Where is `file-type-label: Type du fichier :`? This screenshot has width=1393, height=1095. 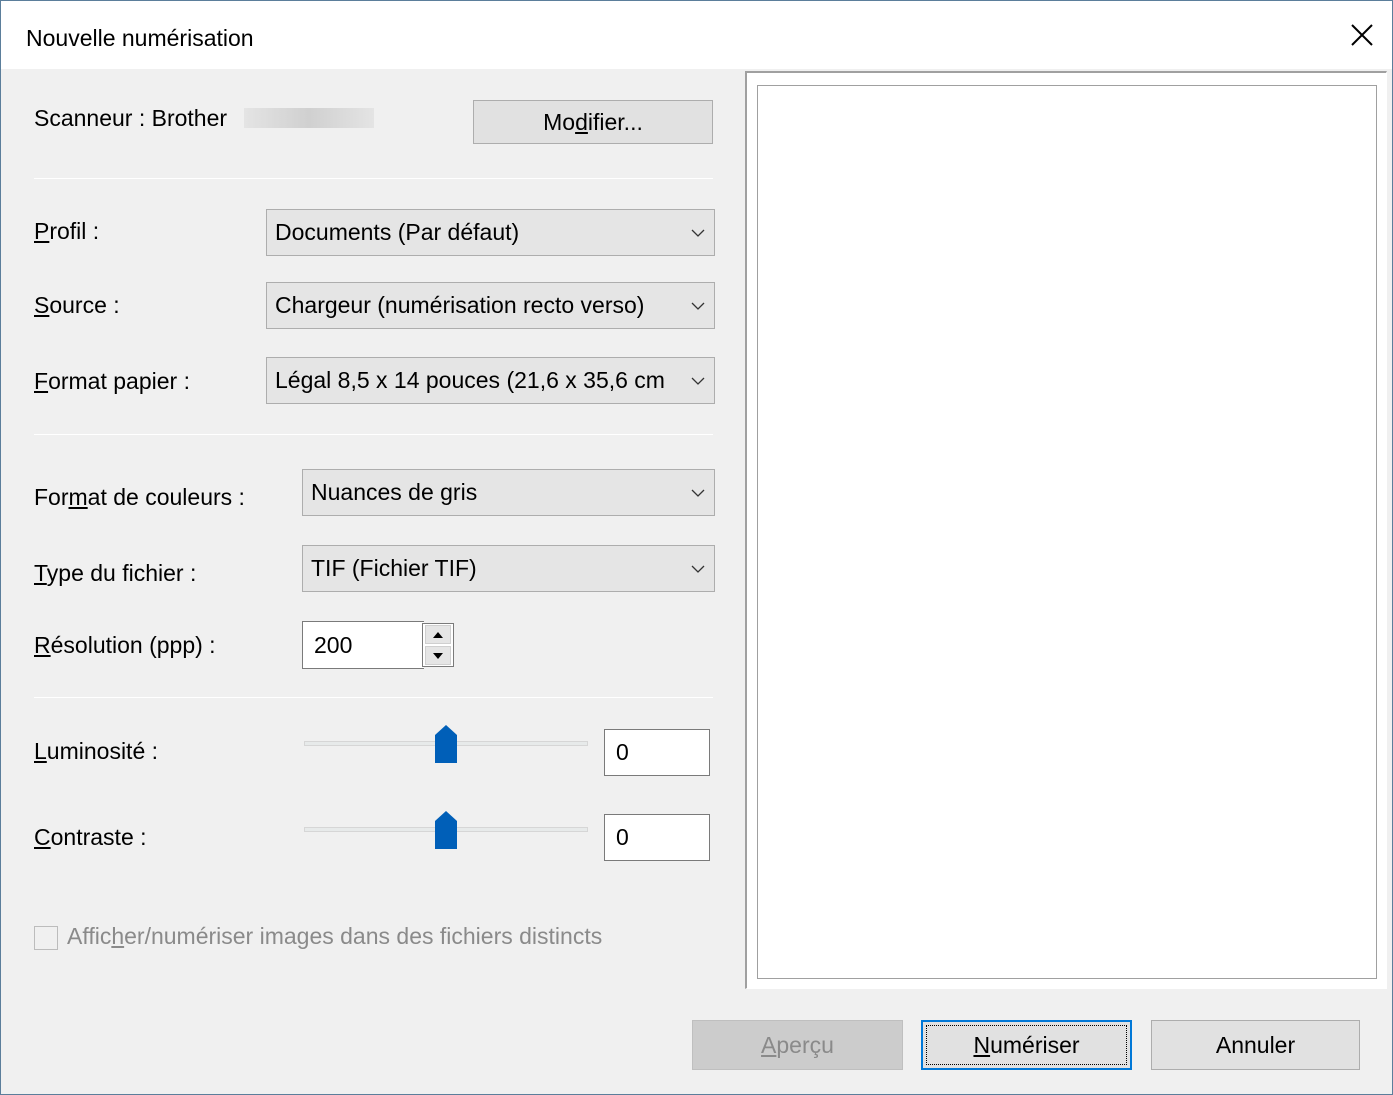
file-type-label: Type du fichier : is located at coordinates (115, 573).